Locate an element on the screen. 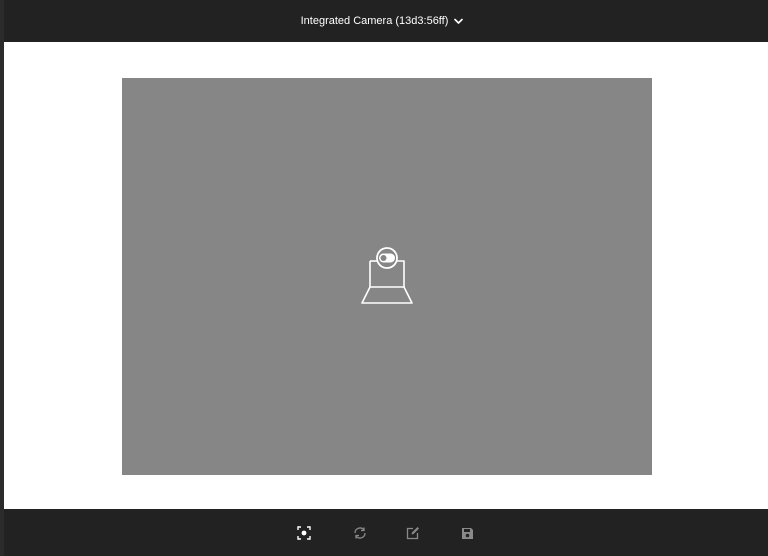 The height and width of the screenshot is (556, 768). camera-toolbar is located at coordinates (386, 532).